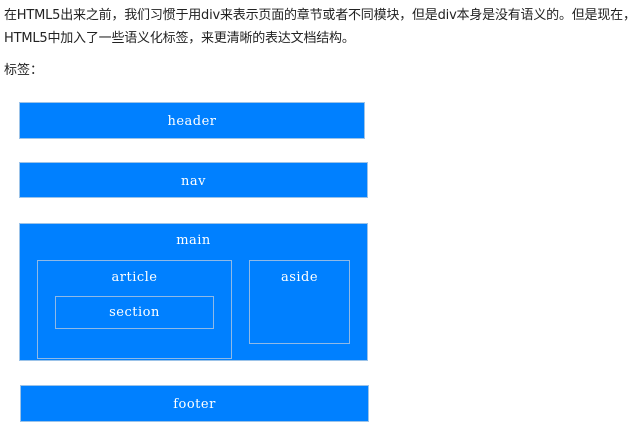 This screenshot has width=638, height=443. What do you see at coordinates (179, 38) in the screenshot?
I see `intro-line-2: HTML5中加入了一些语义化标签，来更清晰的表达文档结构。` at bounding box center [179, 38].